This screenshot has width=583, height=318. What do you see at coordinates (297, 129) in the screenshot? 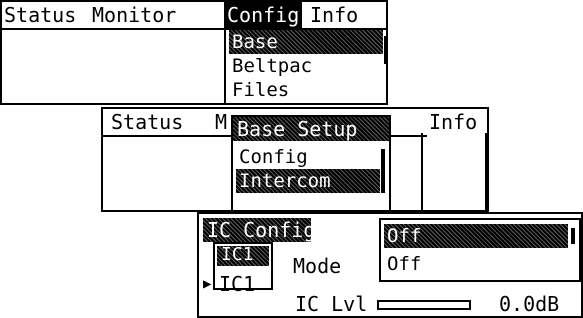
I see `dialog-title: Base Setup` at bounding box center [297, 129].